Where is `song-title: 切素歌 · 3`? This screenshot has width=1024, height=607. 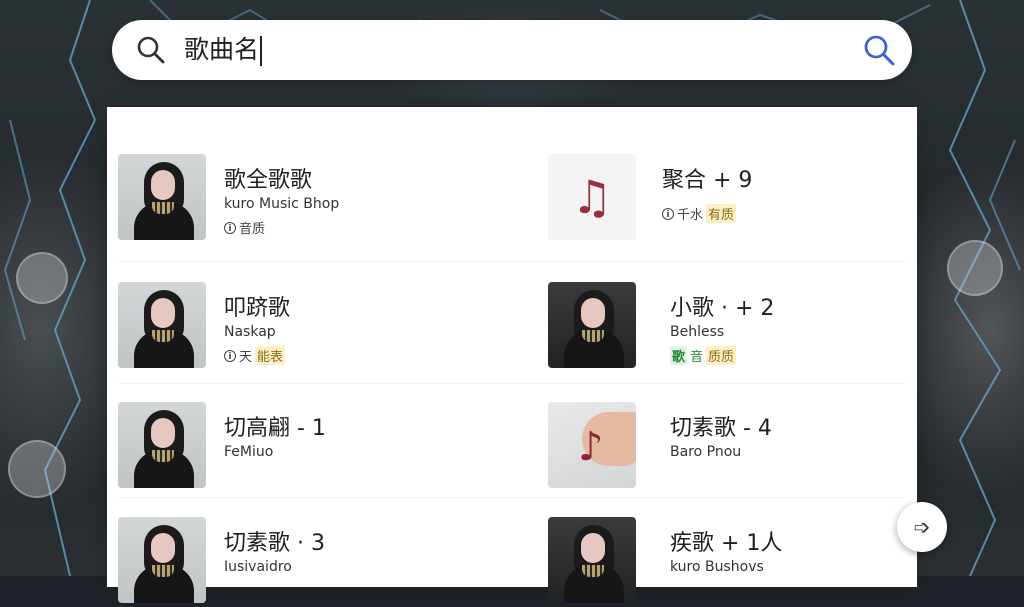
song-title: 切素歌 · 3 is located at coordinates (274, 543).